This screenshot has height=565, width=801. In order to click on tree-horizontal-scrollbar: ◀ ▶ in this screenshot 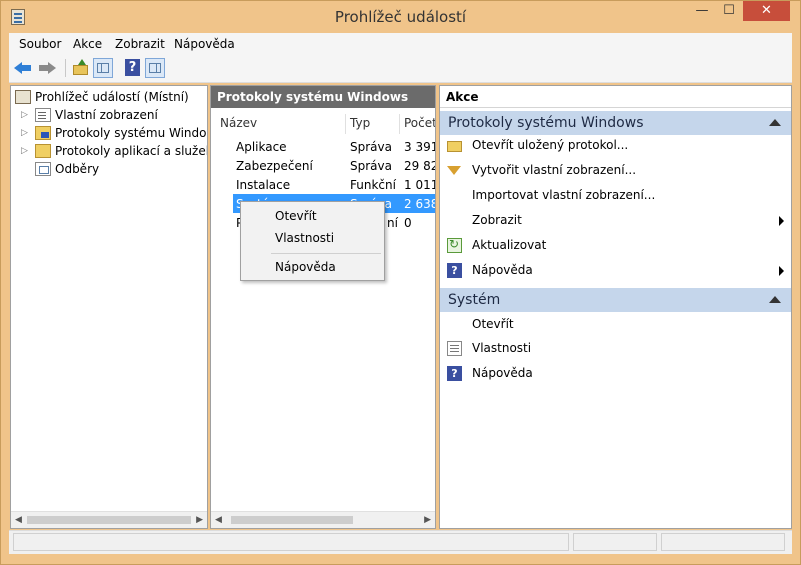, I will do `click(109, 519)`.